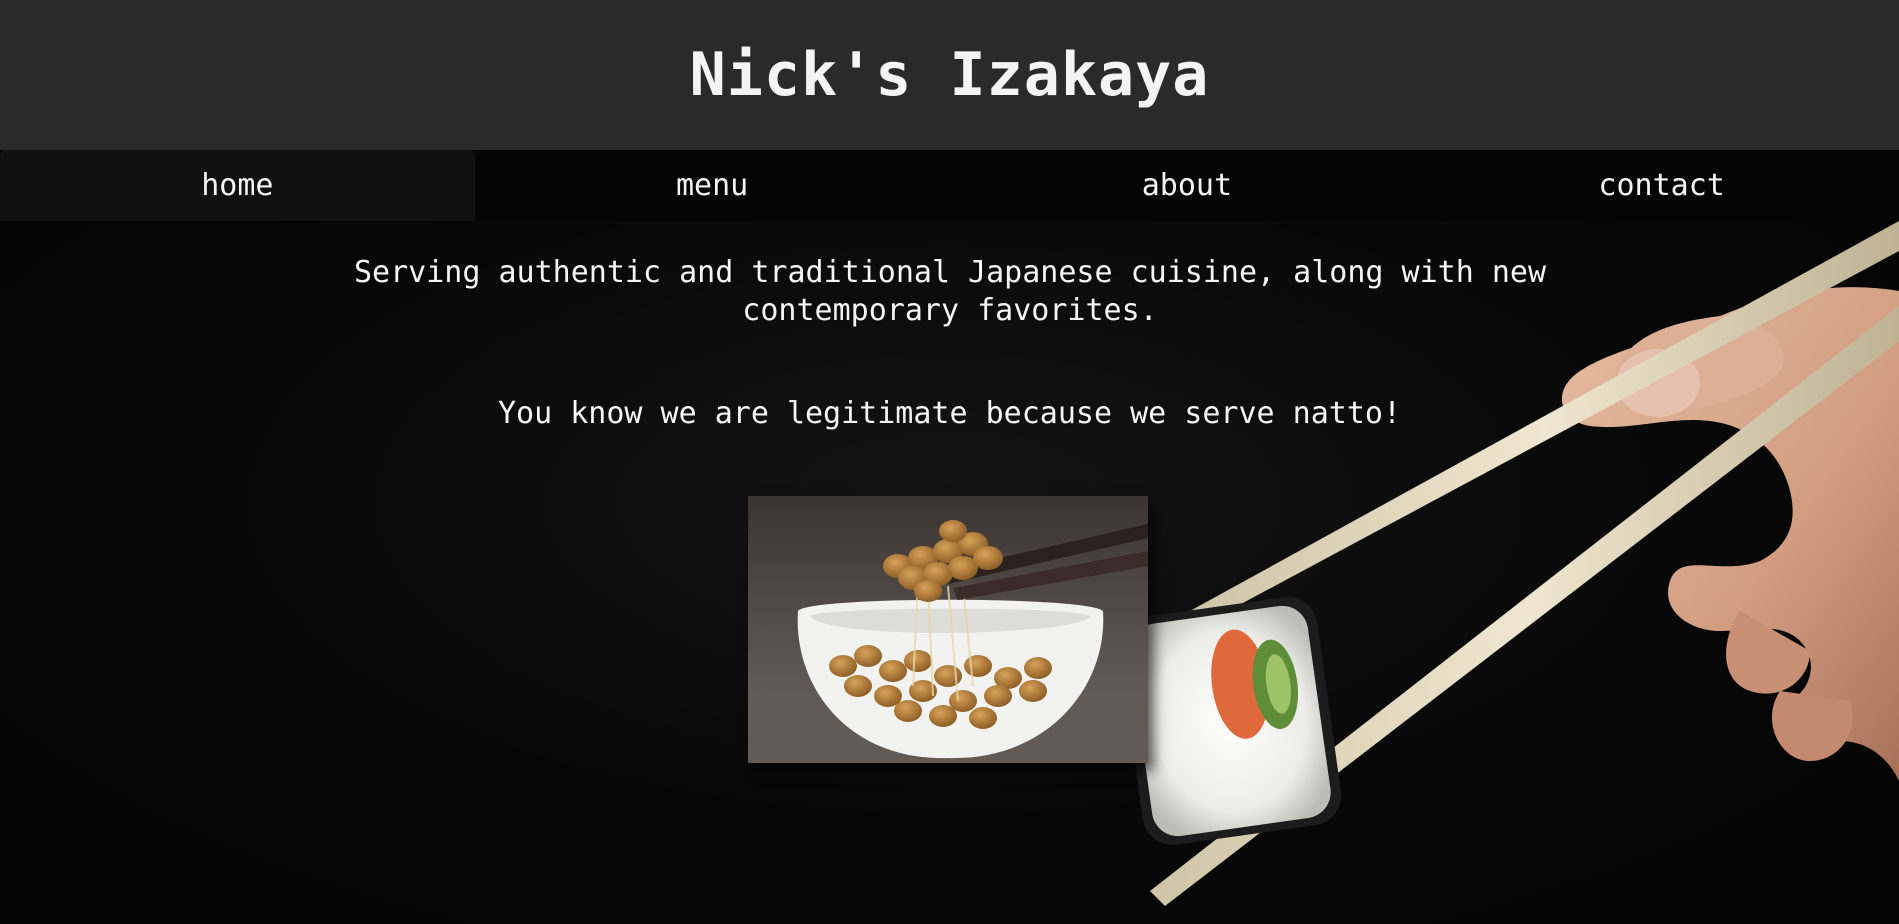 This screenshot has width=1899, height=924. What do you see at coordinates (237, 185) in the screenshot?
I see `nav-item-home: home` at bounding box center [237, 185].